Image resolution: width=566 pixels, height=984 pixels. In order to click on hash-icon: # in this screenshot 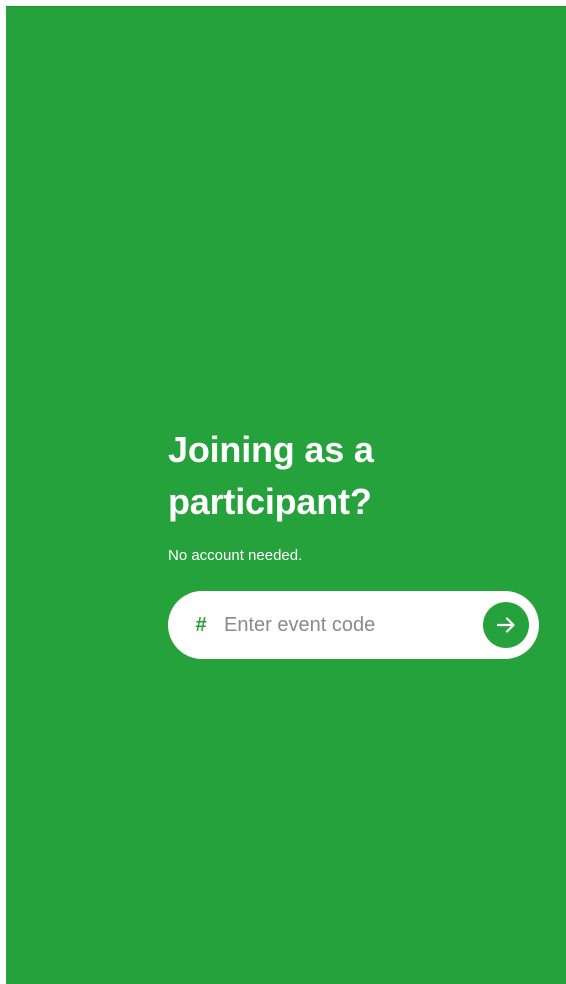, I will do `click(201, 625)`.